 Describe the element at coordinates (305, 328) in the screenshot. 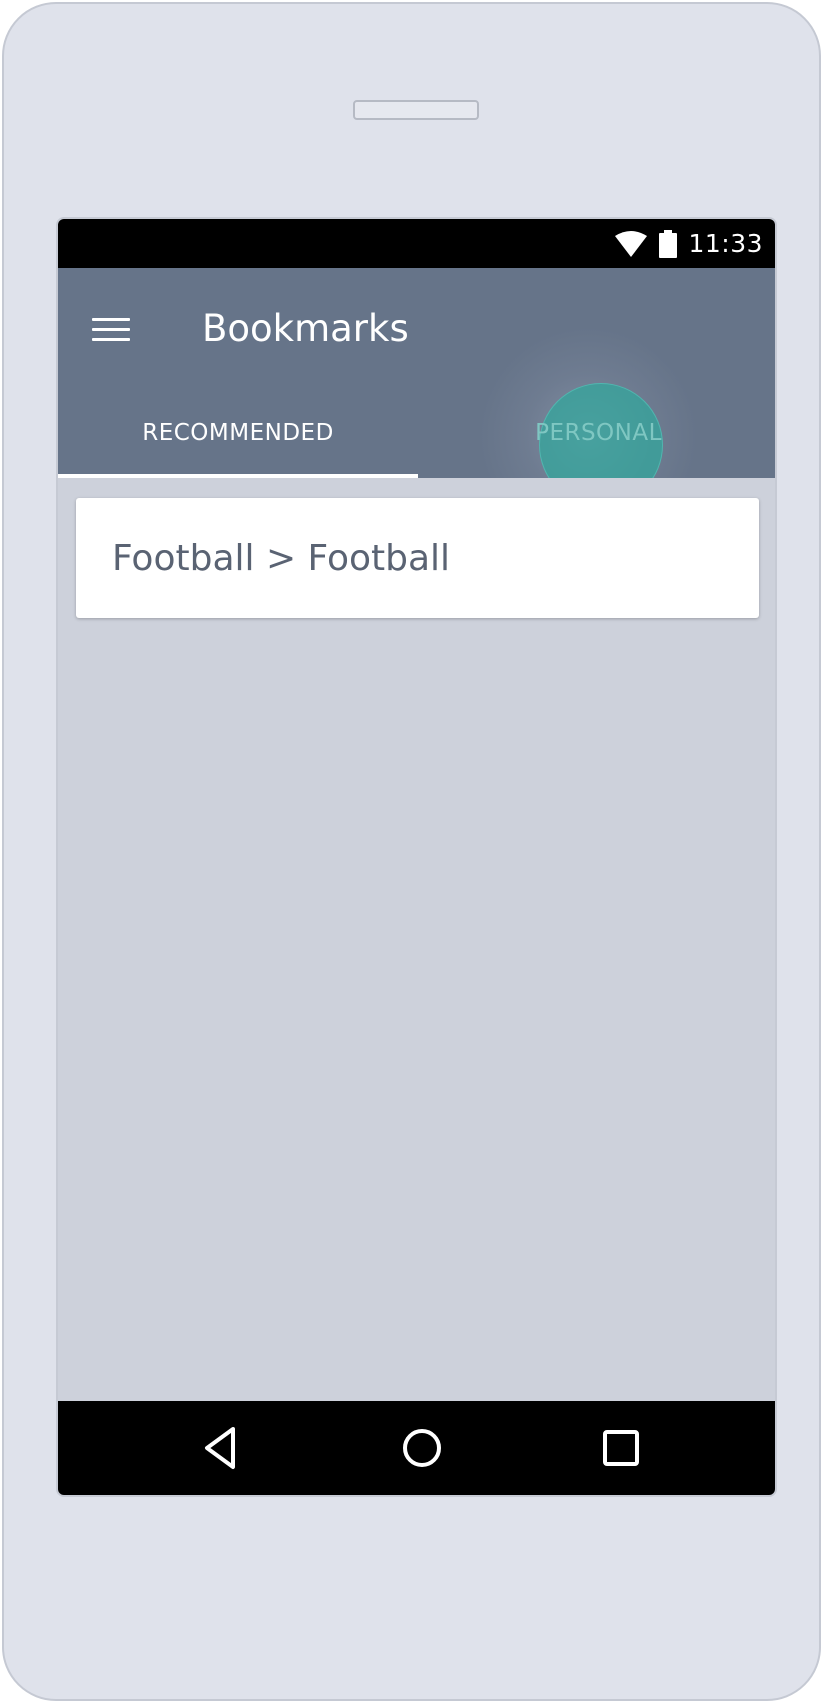

I see `page-title: Bookmarks` at that location.